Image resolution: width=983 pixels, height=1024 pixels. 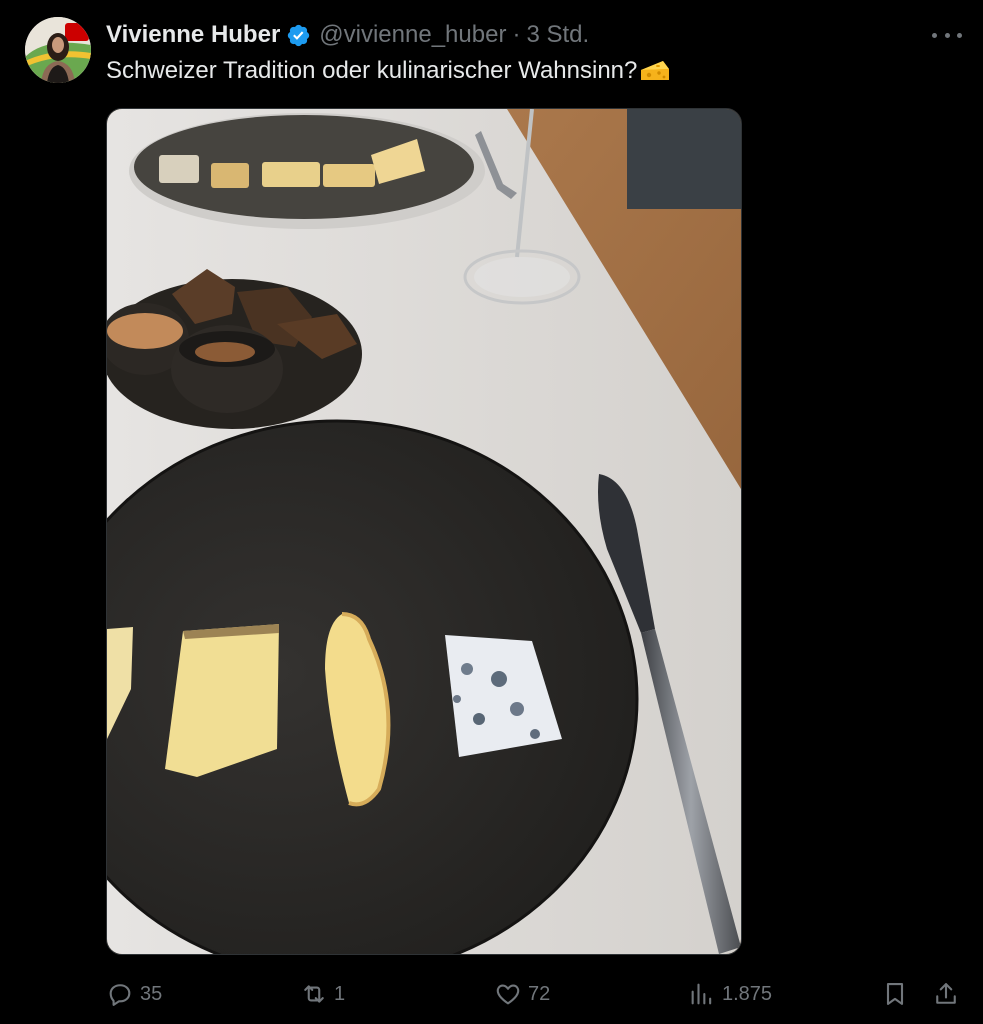 What do you see at coordinates (193, 35) in the screenshot?
I see `display-name: Vivienne Huber` at bounding box center [193, 35].